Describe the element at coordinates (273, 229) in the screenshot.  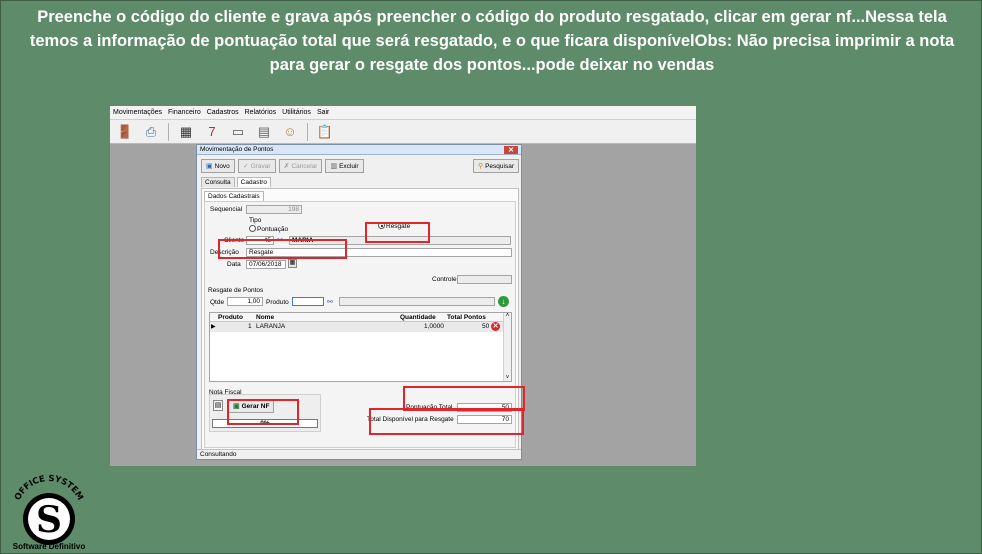
I see `pontuacao-label: Pontuação` at that location.